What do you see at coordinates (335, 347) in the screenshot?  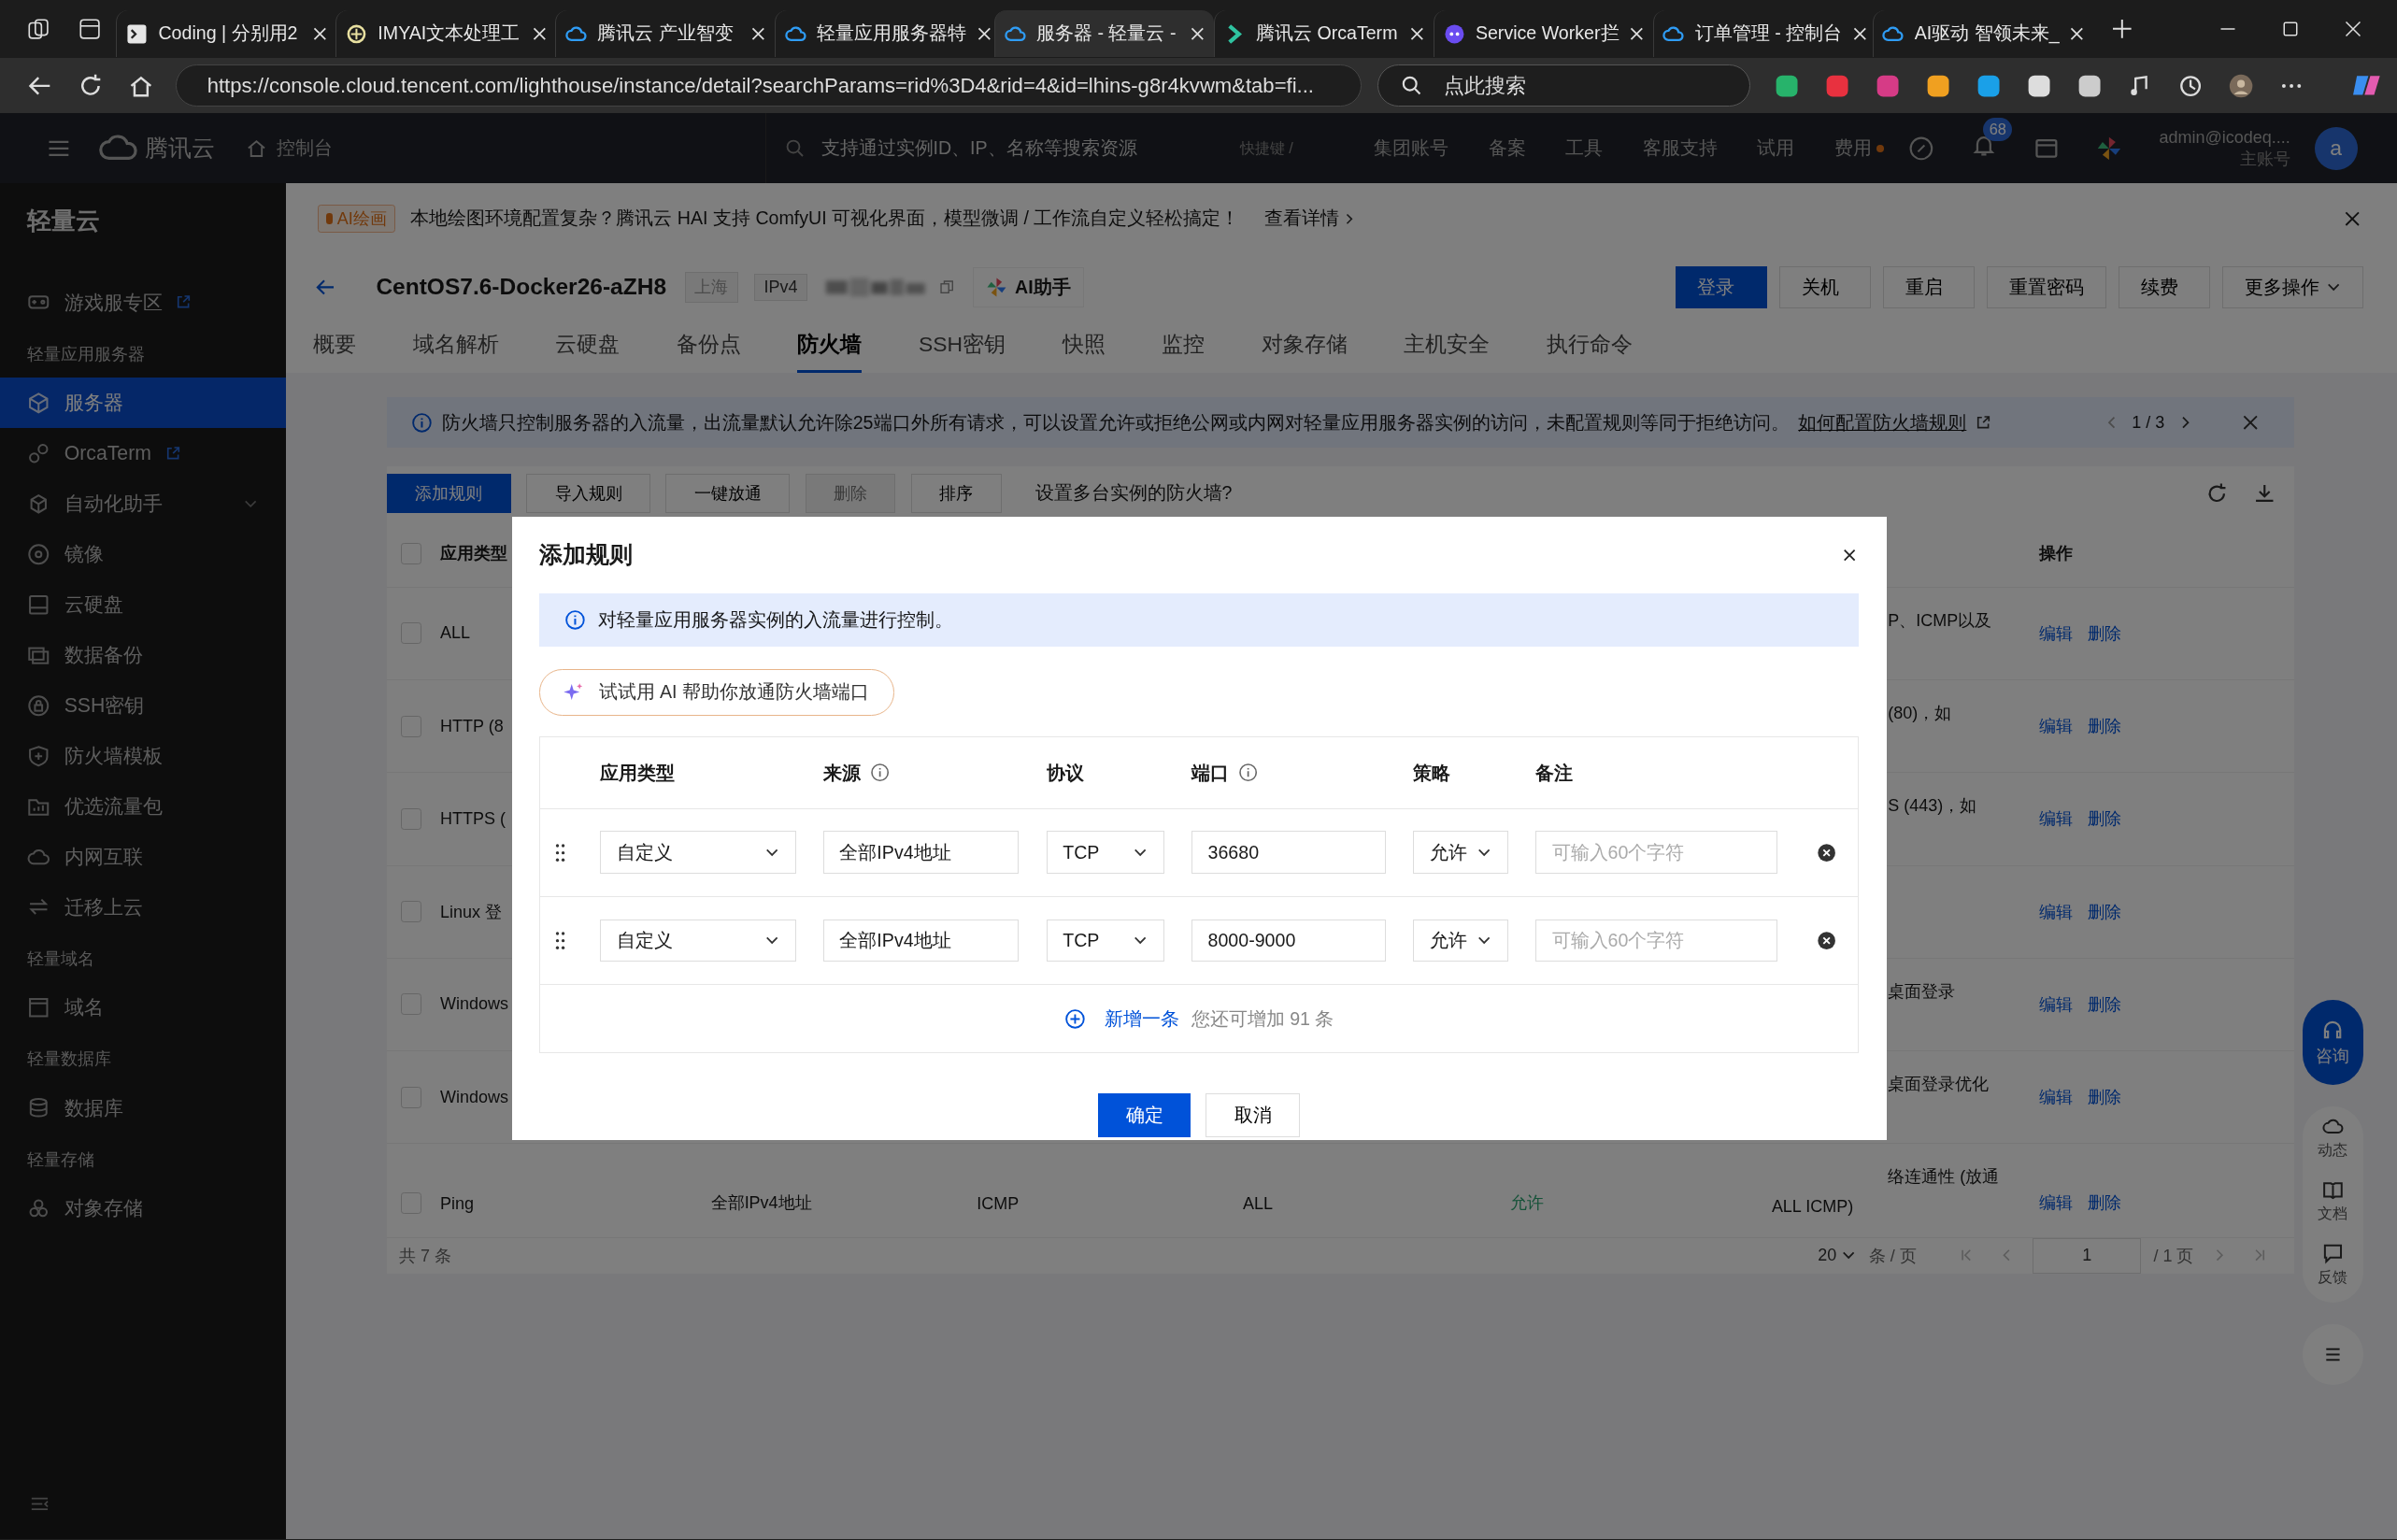 I see `tab: 概要` at bounding box center [335, 347].